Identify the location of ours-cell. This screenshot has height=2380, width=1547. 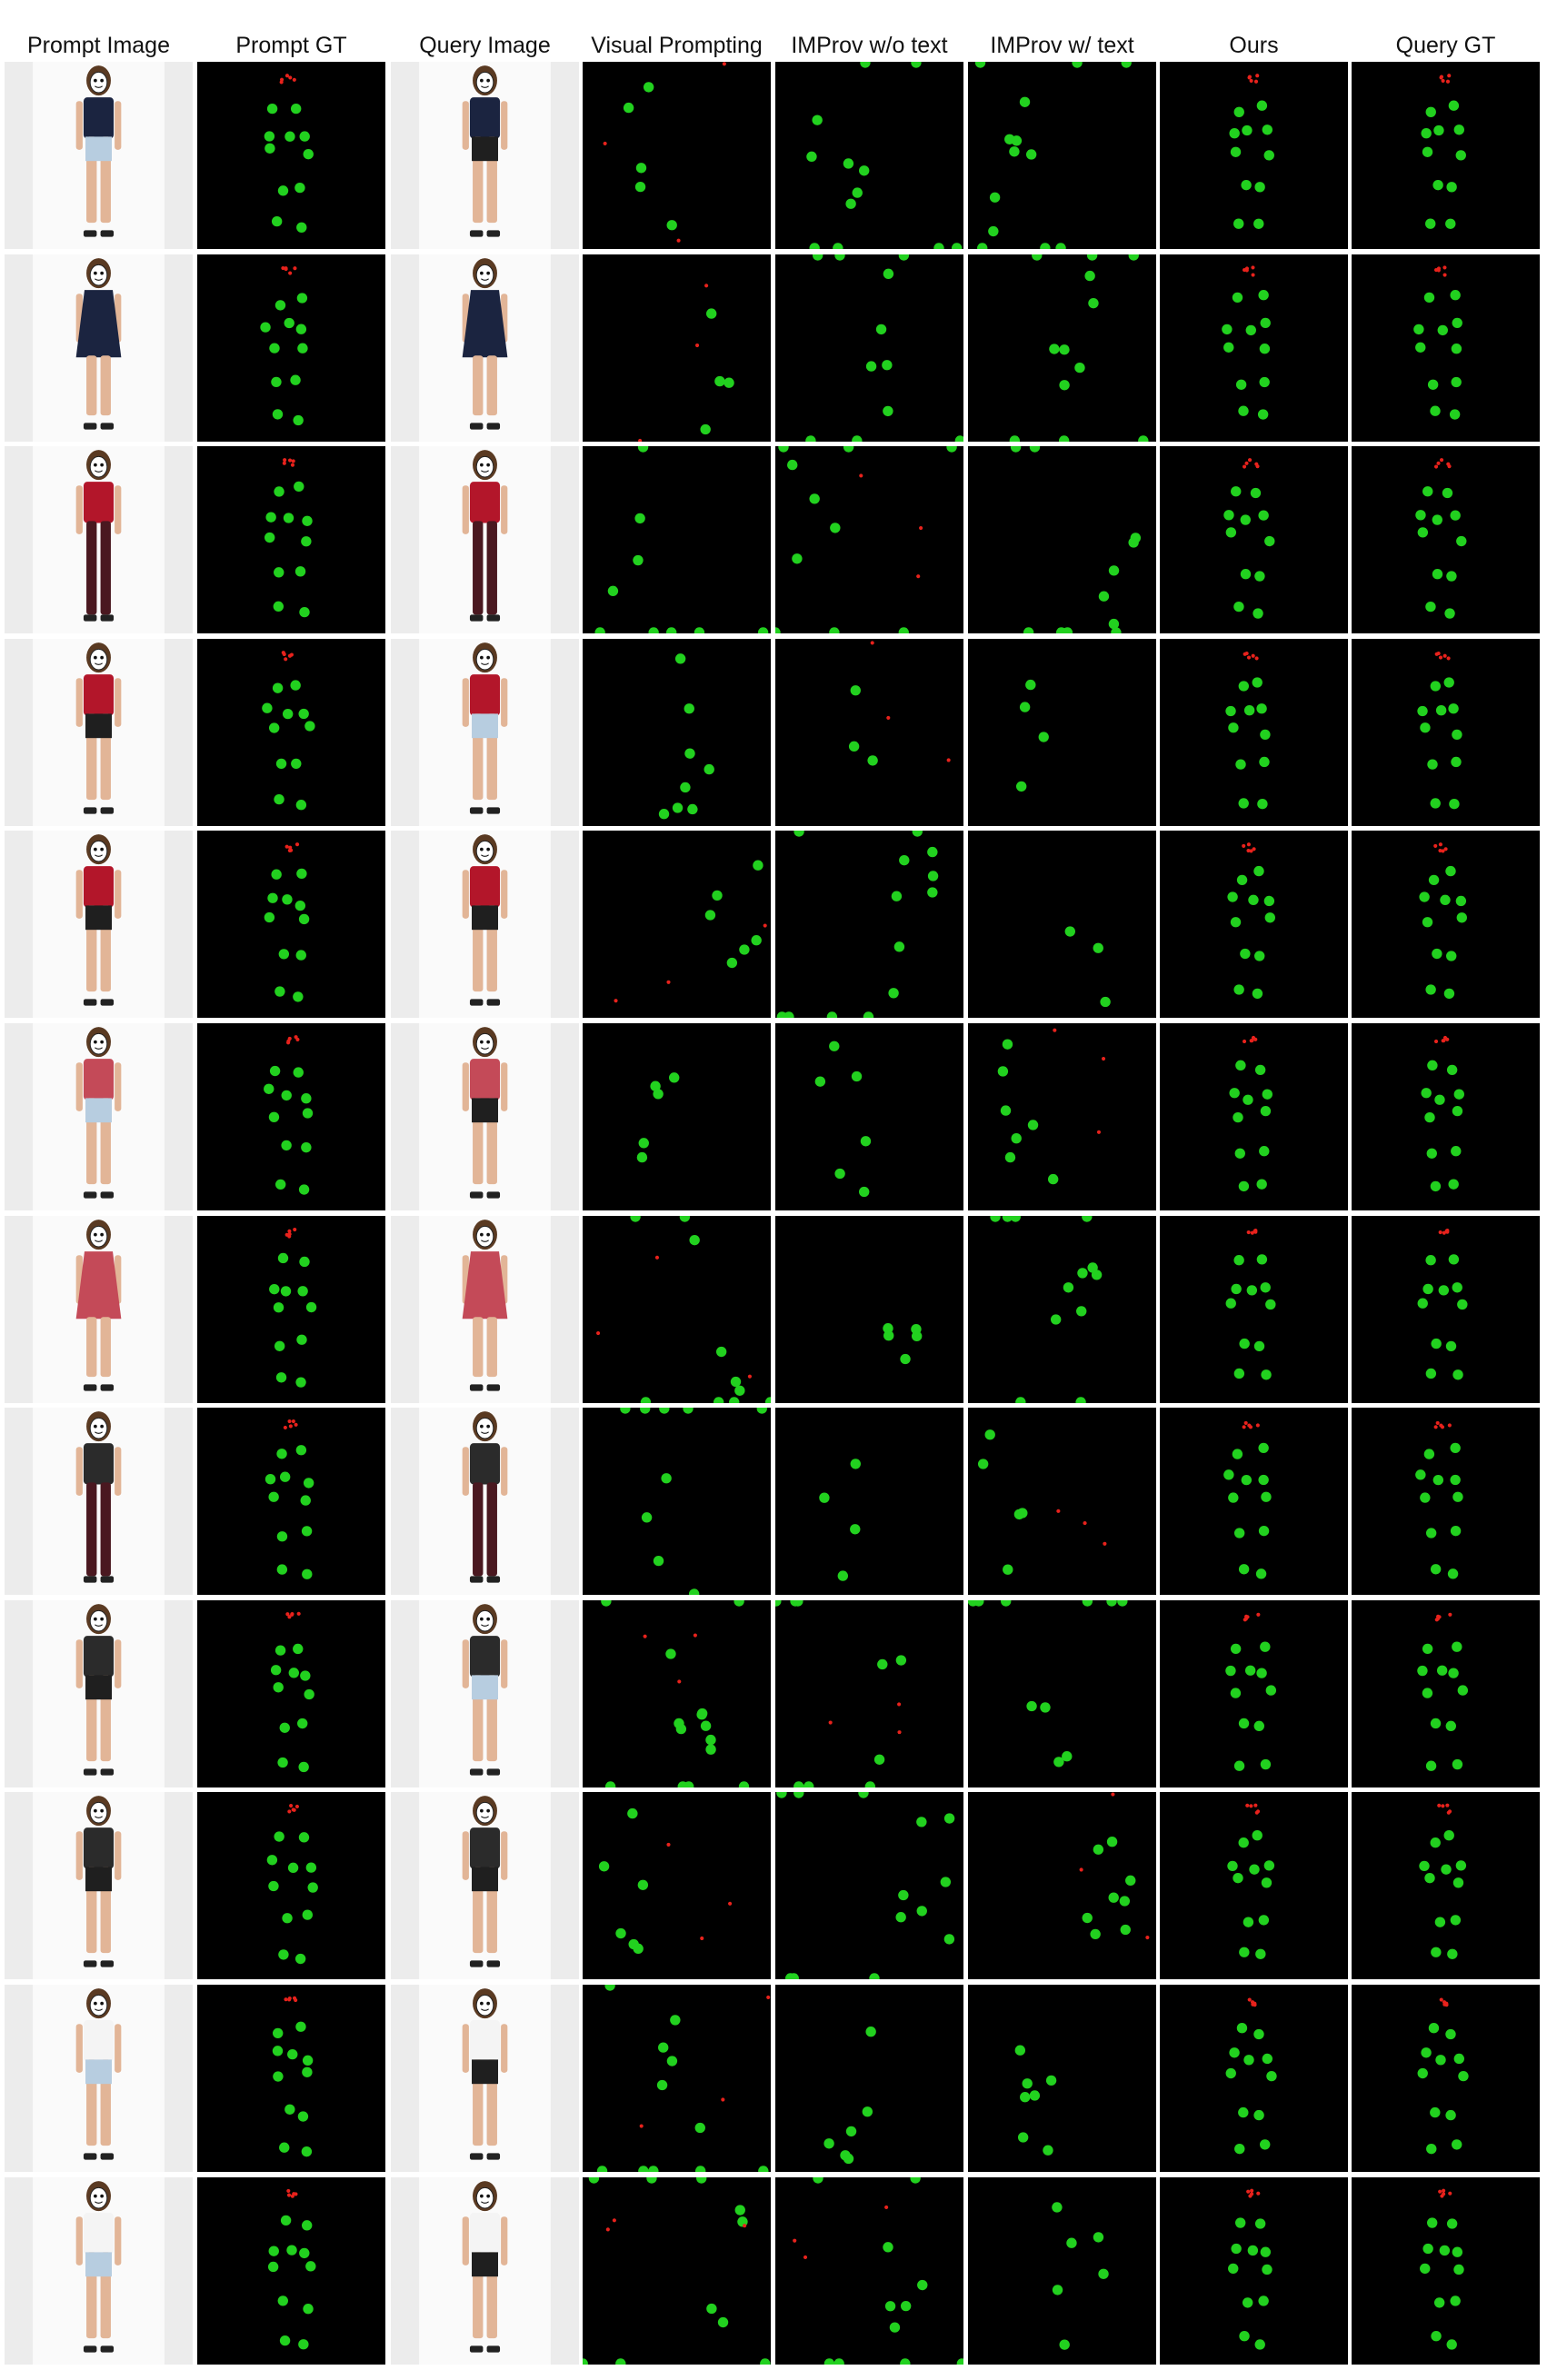
(1254, 925).